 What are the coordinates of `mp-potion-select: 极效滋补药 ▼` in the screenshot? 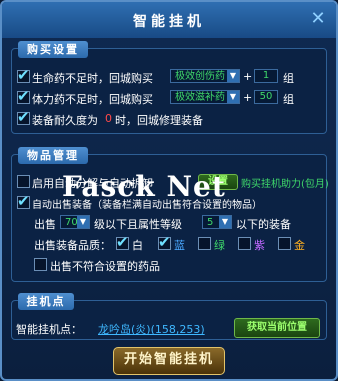 It's located at (205, 97).